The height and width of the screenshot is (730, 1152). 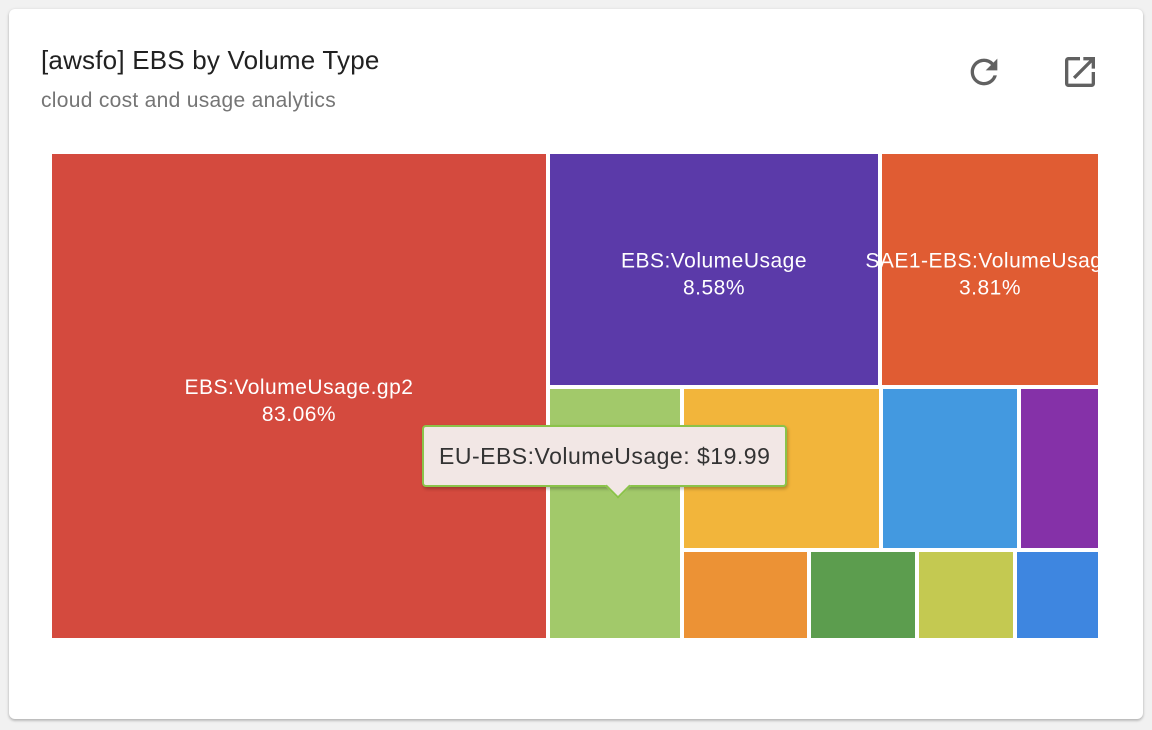 What do you see at coordinates (299, 387) in the screenshot?
I see `treemap-cell-label: EBS:VolumeUsage.gp2` at bounding box center [299, 387].